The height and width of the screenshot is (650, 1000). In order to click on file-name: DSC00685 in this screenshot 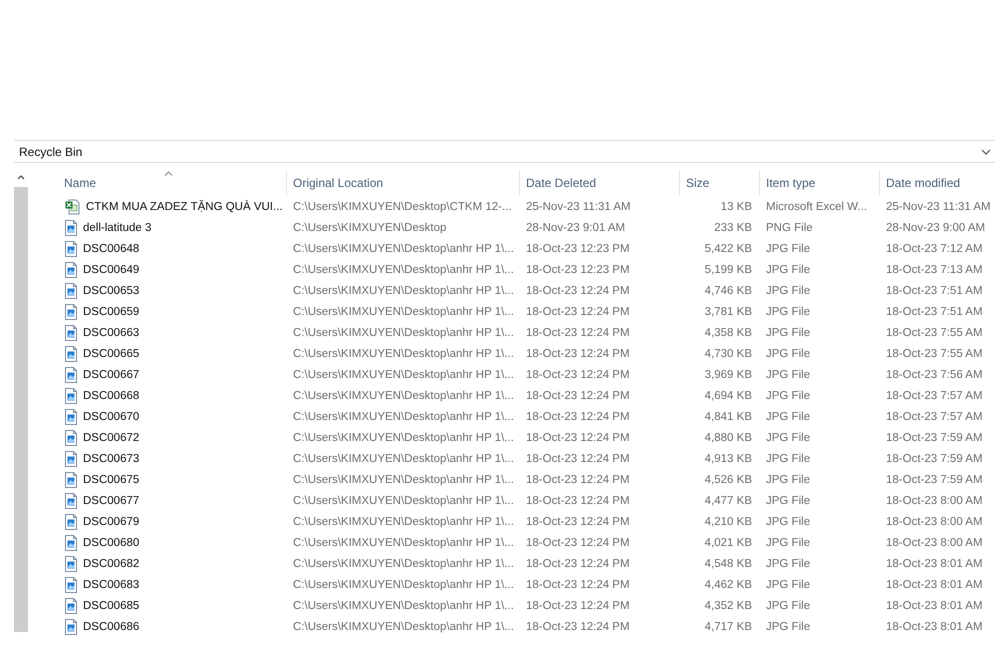, I will do `click(111, 606)`.